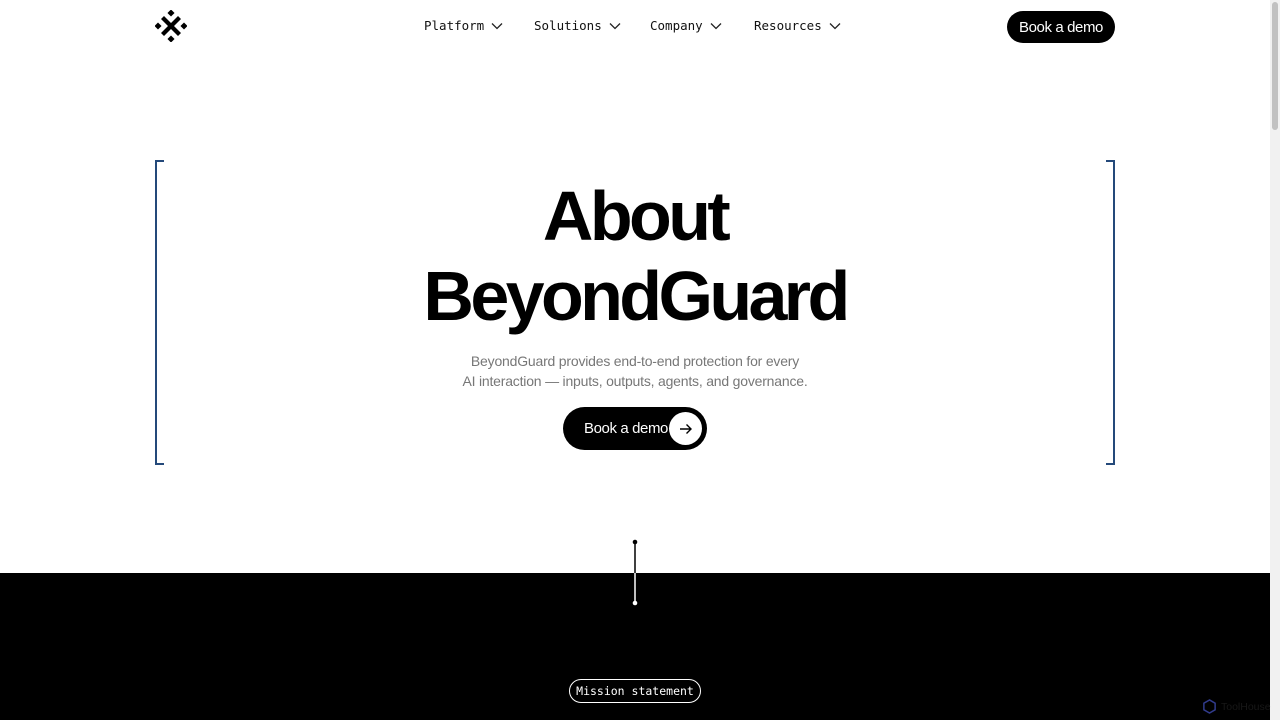 The width and height of the screenshot is (1280, 720). I want to click on mission-statement-tag: Mission statement, so click(635, 691).